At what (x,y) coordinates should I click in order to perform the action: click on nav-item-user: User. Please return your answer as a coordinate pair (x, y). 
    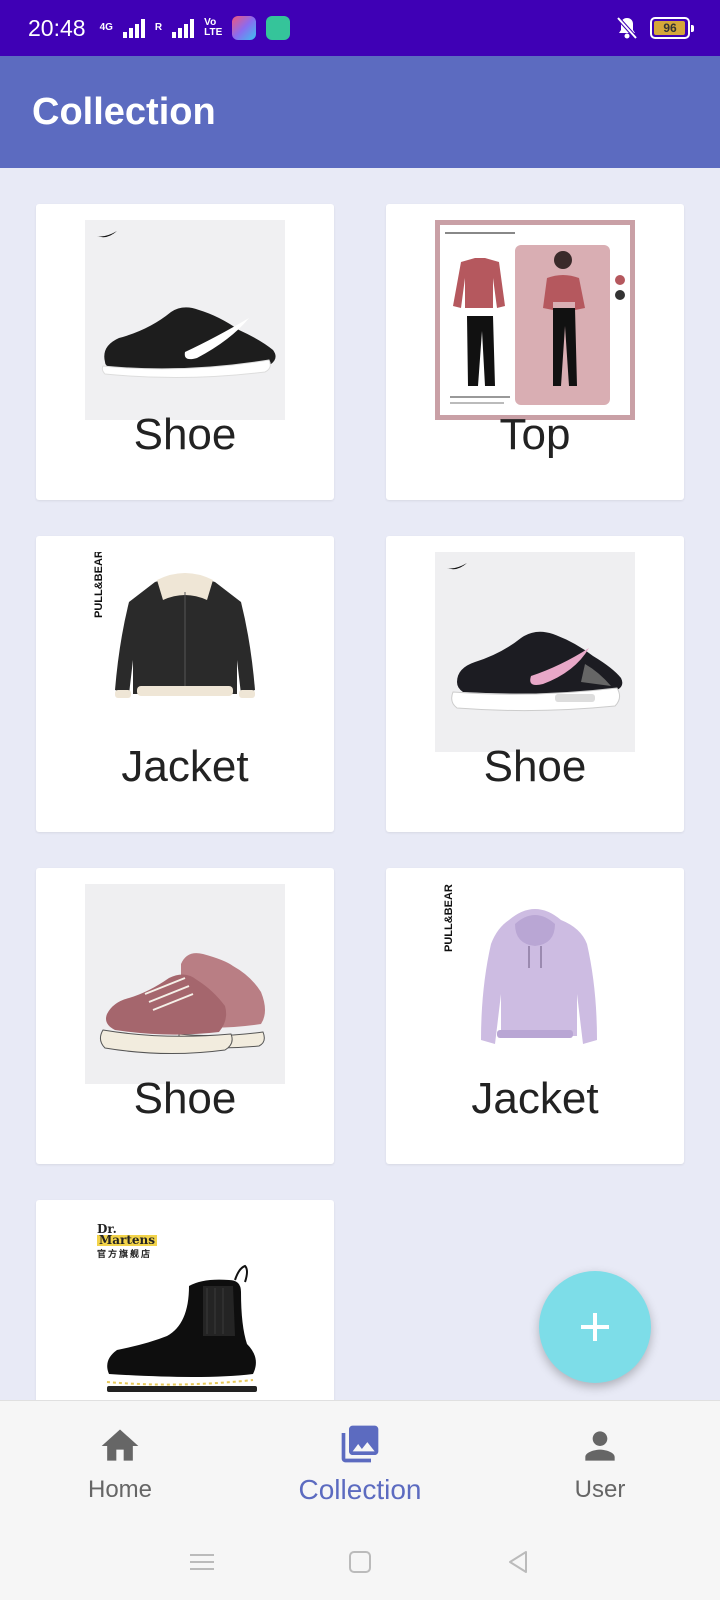
    Looking at the image, I should click on (600, 1462).